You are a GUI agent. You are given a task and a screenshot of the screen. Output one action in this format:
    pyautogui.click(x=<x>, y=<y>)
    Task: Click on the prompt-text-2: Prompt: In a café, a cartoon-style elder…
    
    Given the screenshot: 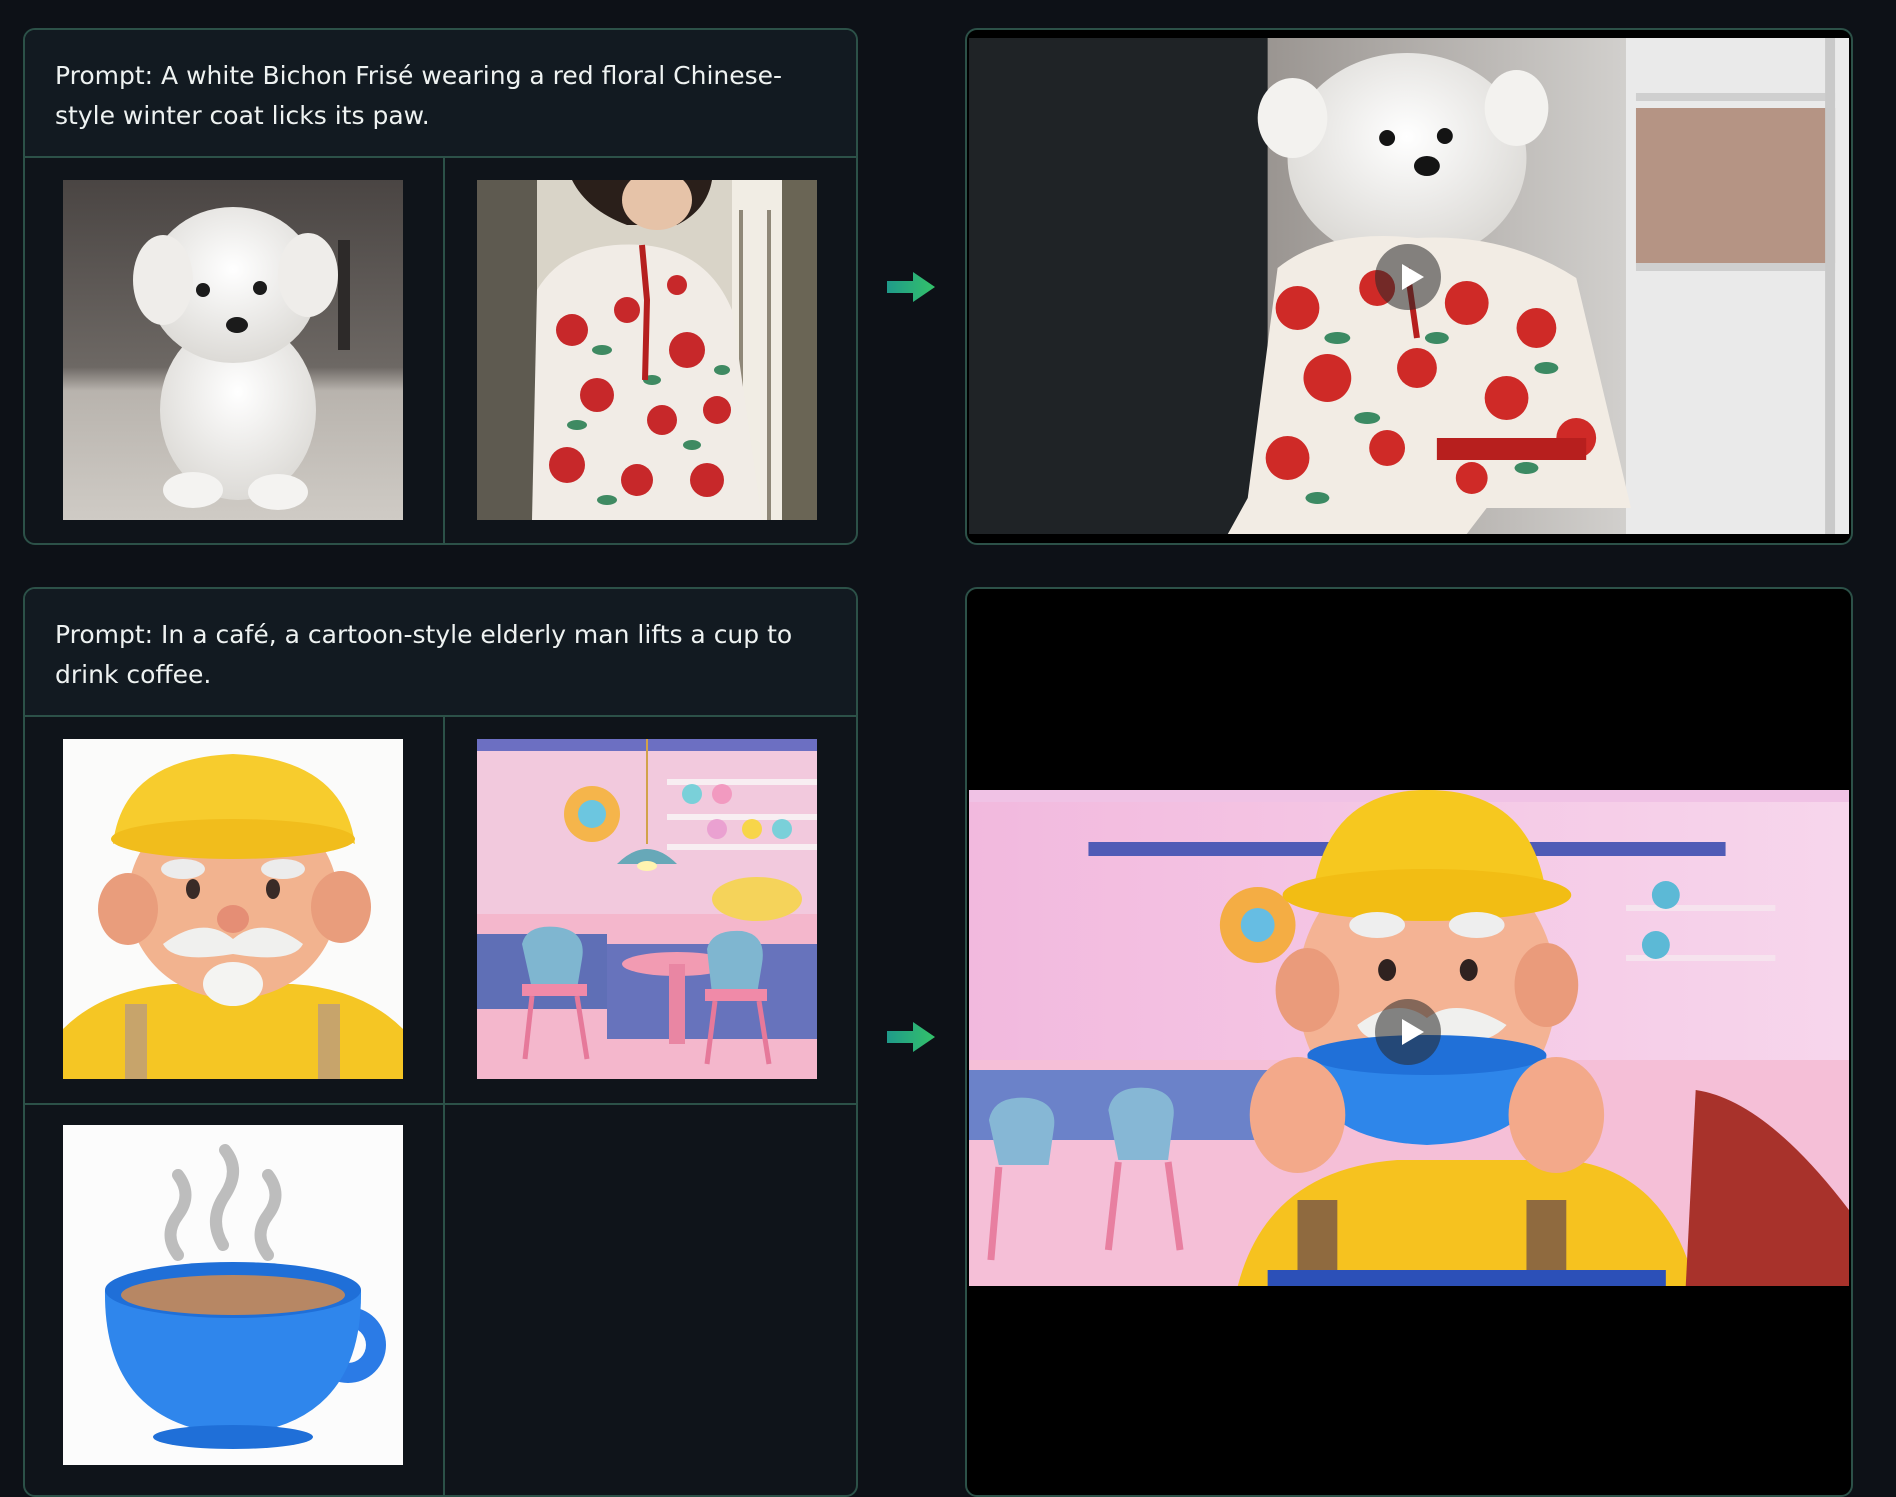 What is the action you would take?
    pyautogui.click(x=440, y=653)
    